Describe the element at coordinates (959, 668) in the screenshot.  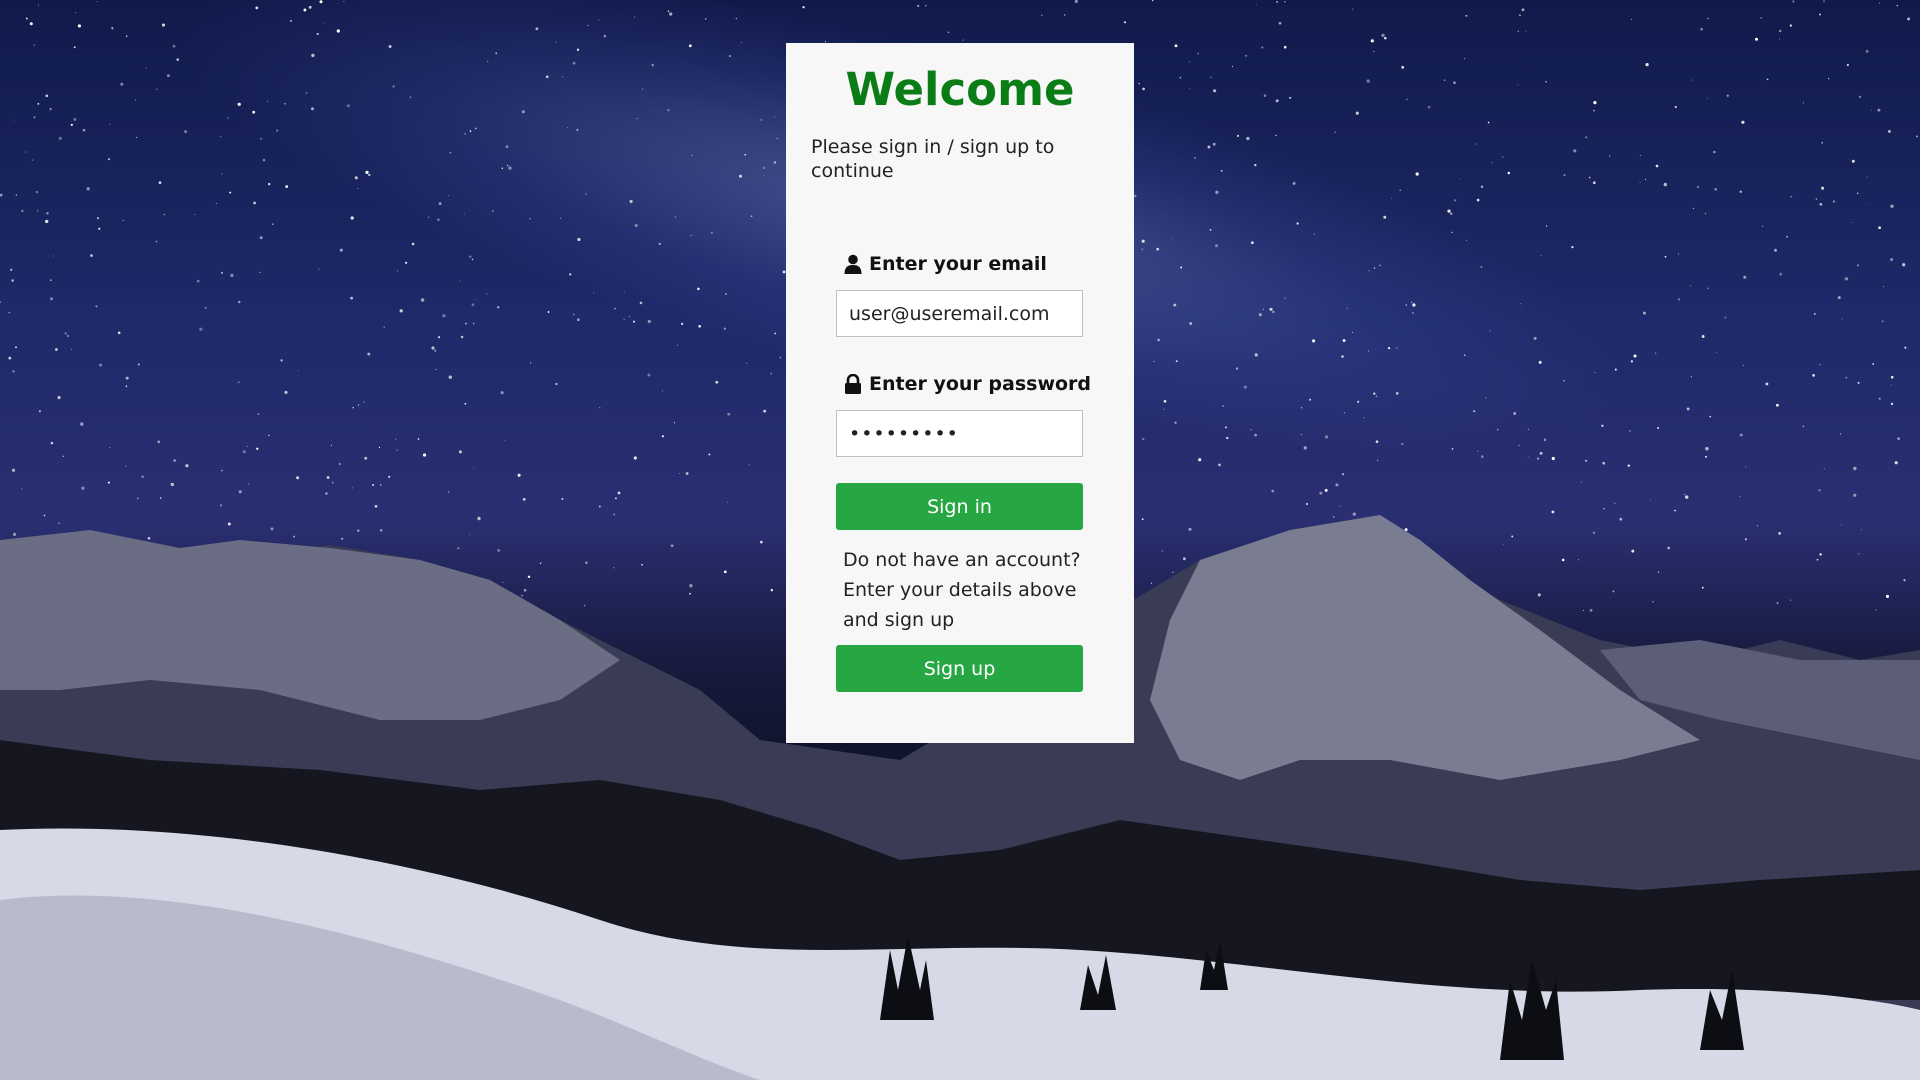
I see `sign-up-button: Sign up` at that location.